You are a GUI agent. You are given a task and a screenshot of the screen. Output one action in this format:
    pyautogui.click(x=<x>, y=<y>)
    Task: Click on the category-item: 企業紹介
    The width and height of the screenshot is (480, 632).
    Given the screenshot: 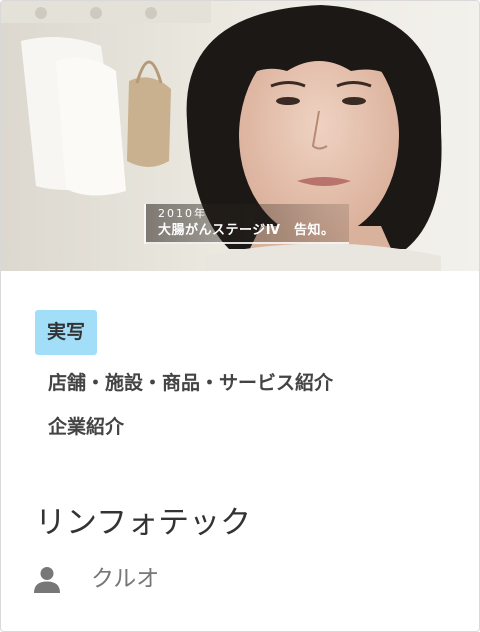 What is the action you would take?
    pyautogui.click(x=190, y=431)
    